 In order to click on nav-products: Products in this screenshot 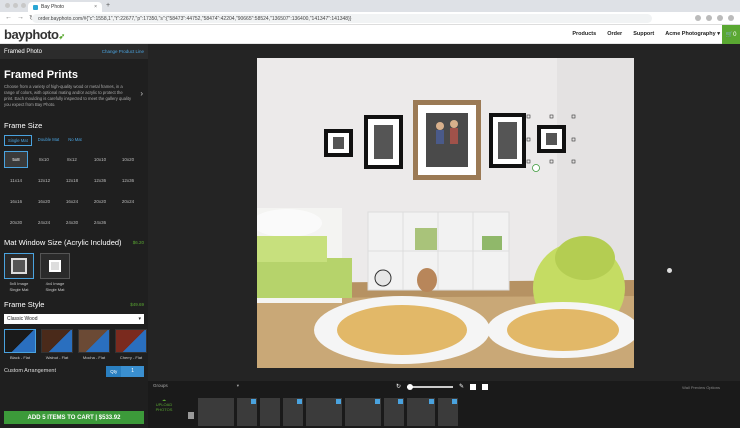, I will do `click(584, 34)`.